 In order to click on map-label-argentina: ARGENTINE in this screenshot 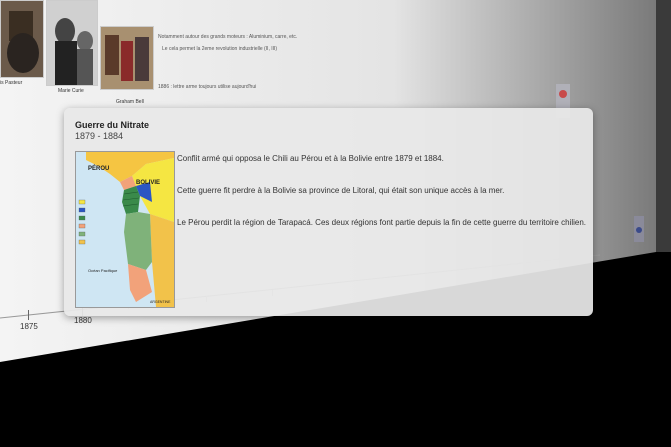, I will do `click(160, 302)`.